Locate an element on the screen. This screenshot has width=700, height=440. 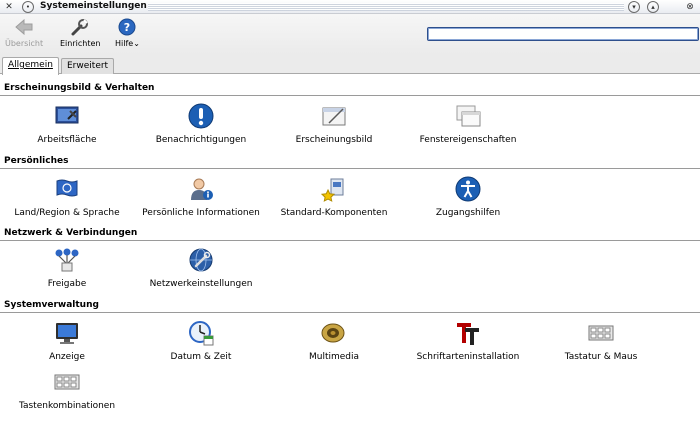
window-properties-icon is located at coordinates (468, 116).